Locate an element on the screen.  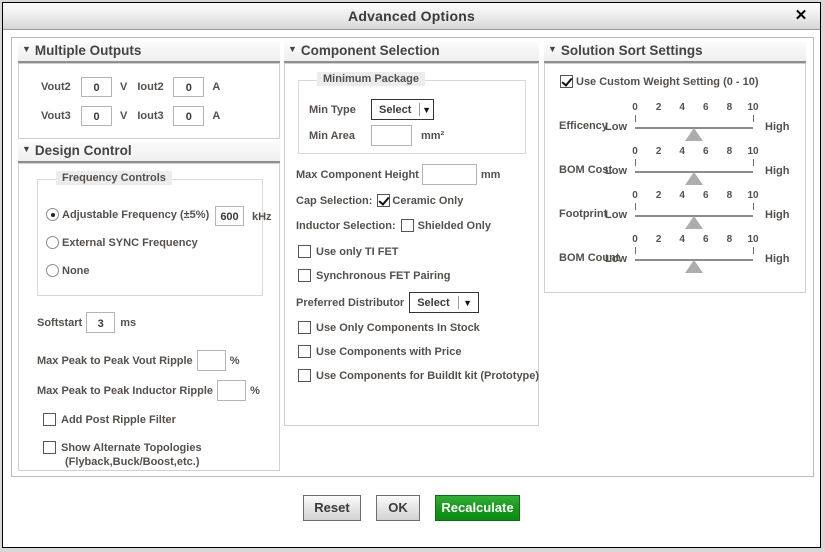
slider-bom-cost: BOM Cost 0 2 4 6 8 10 Low High is located at coordinates (679, 166).